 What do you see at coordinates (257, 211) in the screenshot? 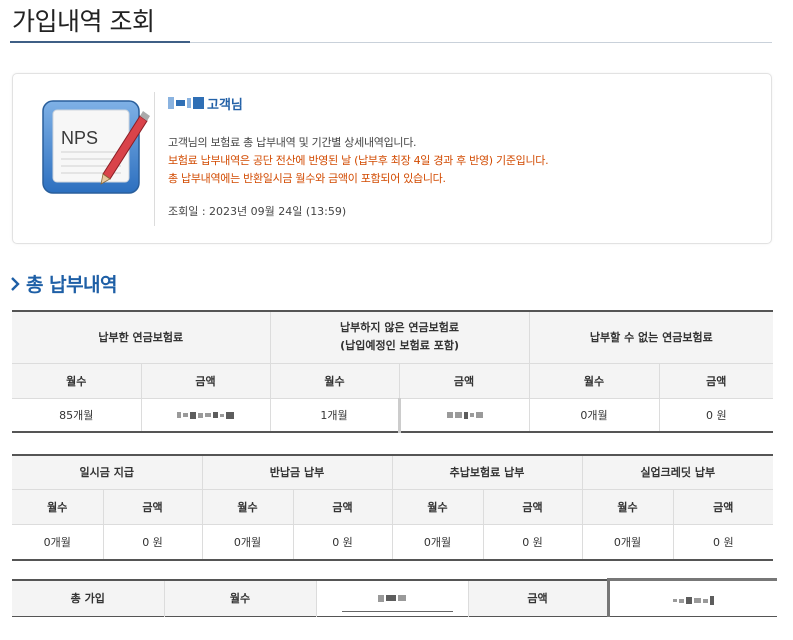
I see `query-date: 조회일 : 2023년 09월 24일 (13:59)` at bounding box center [257, 211].